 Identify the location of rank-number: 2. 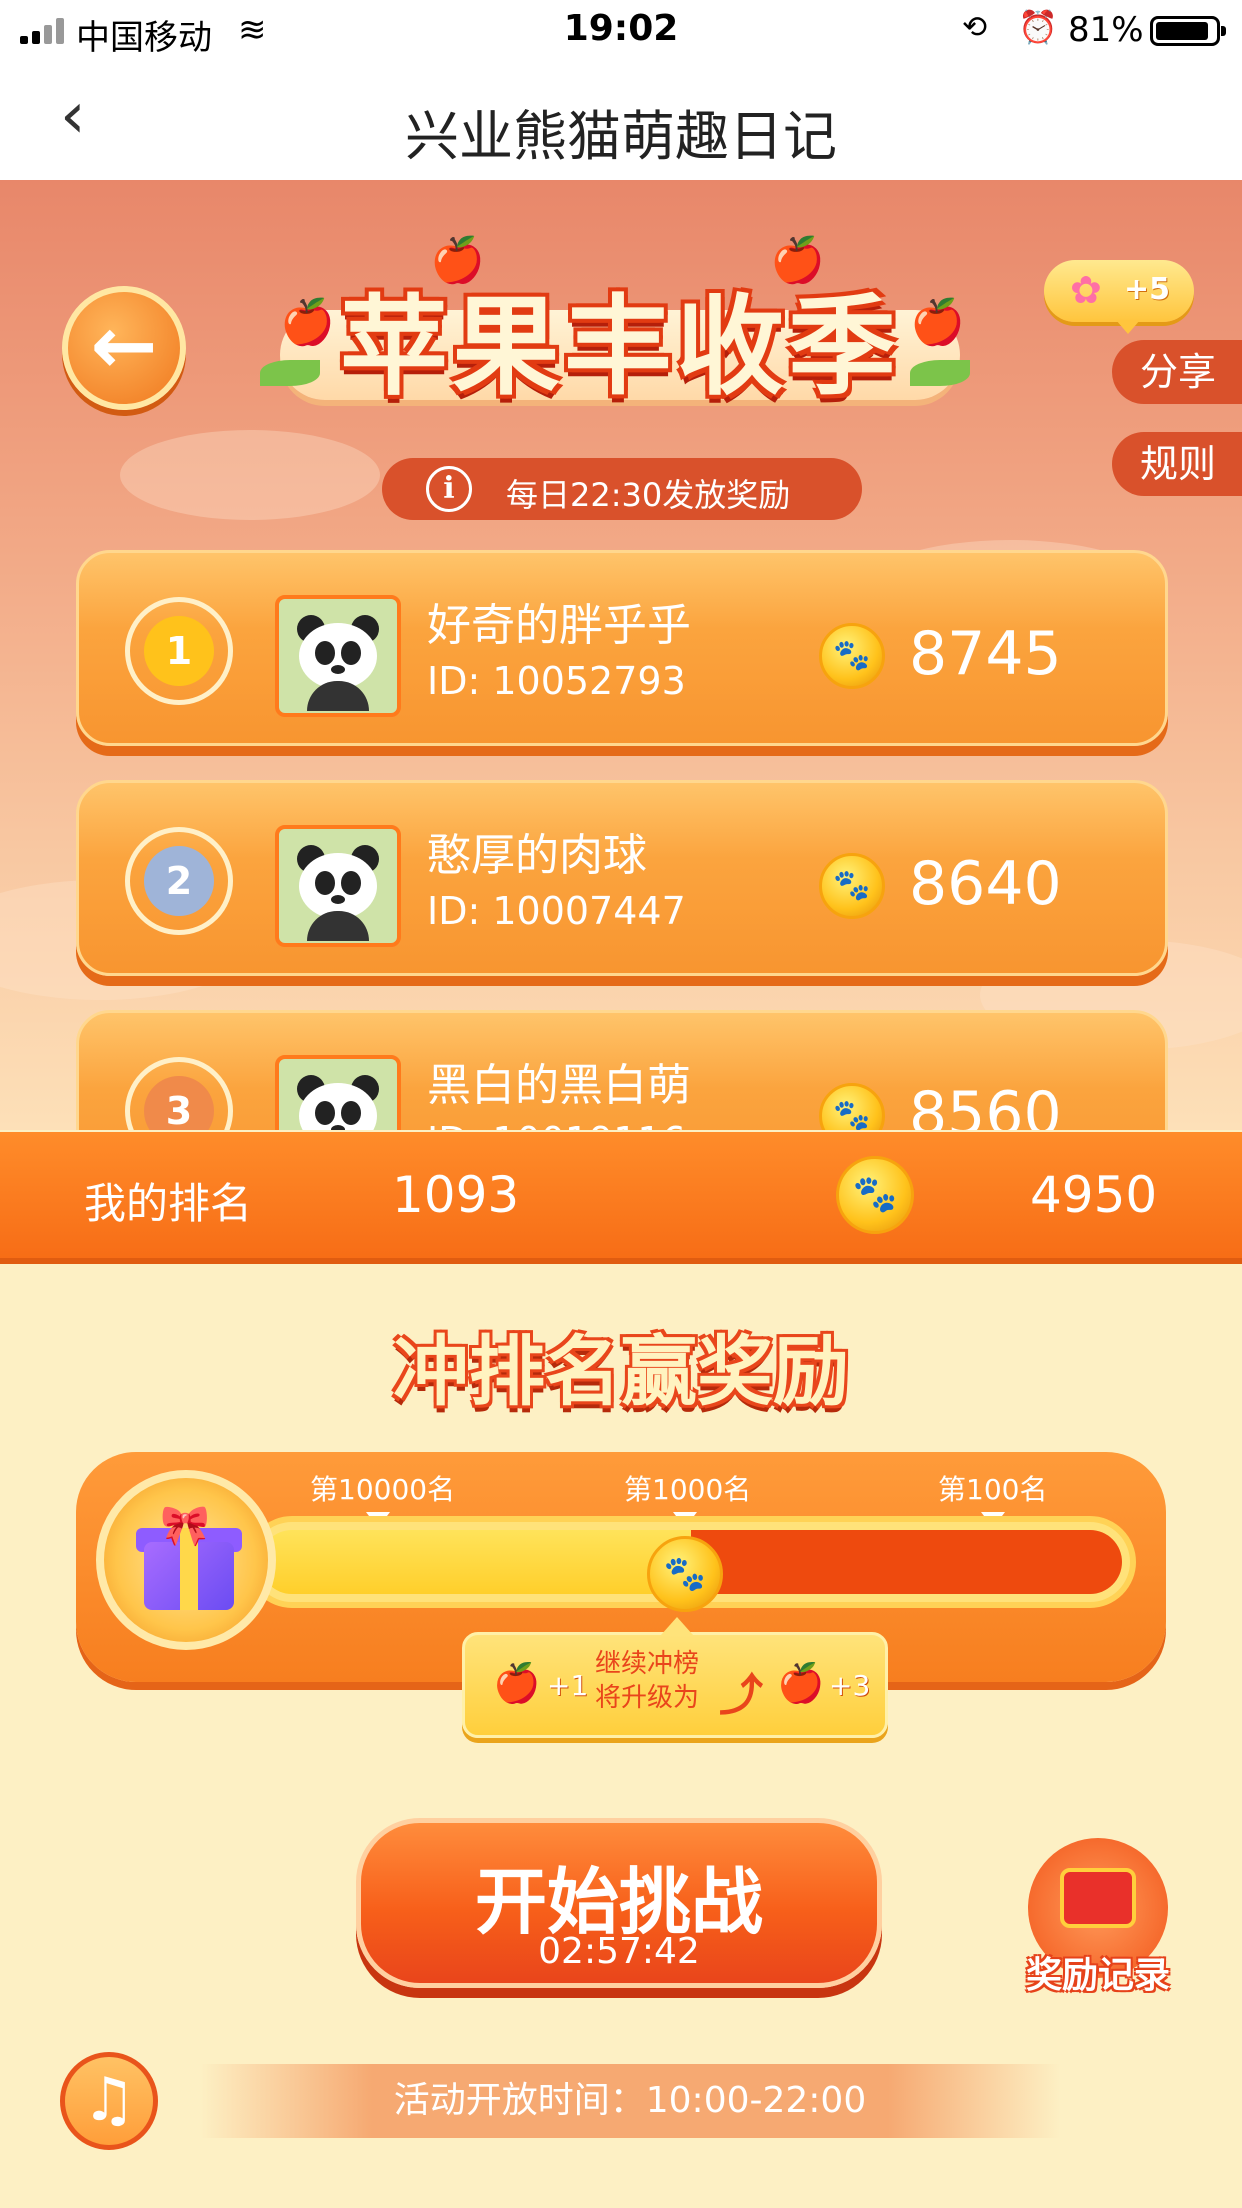
(179, 881).